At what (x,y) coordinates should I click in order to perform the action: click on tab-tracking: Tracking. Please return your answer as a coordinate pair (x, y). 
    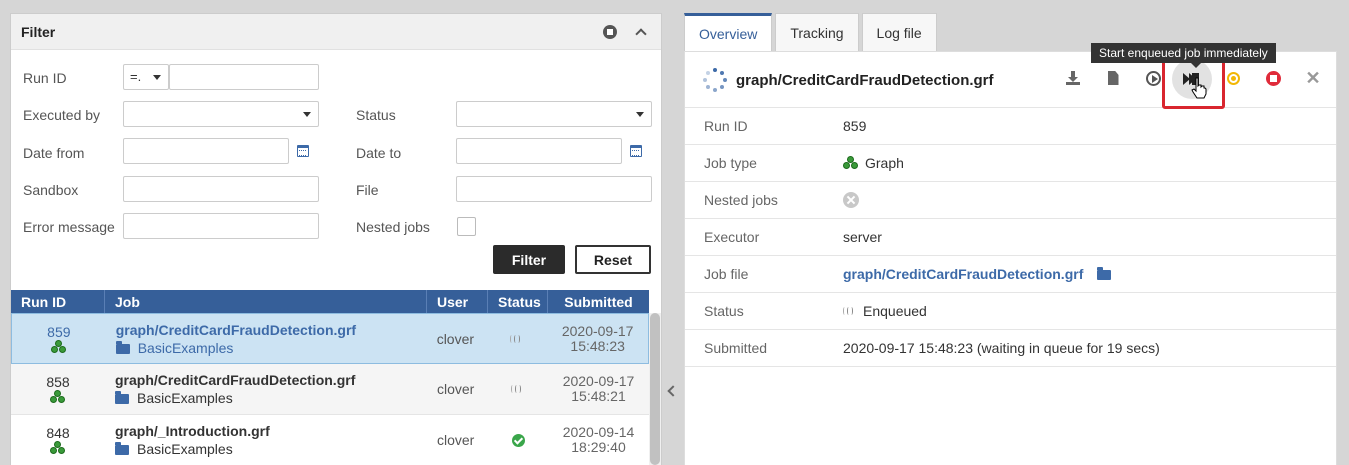
    Looking at the image, I should click on (817, 32).